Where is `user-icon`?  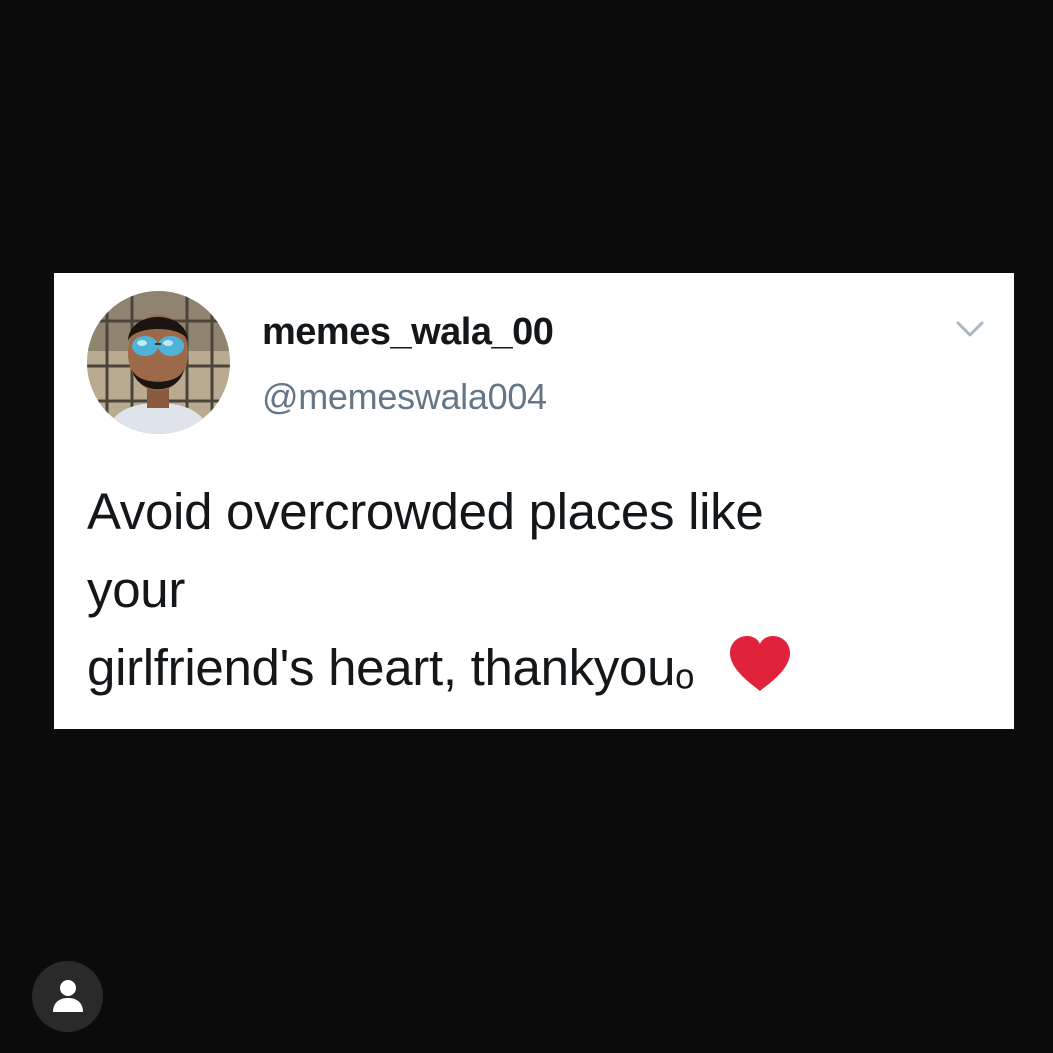 user-icon is located at coordinates (68, 996).